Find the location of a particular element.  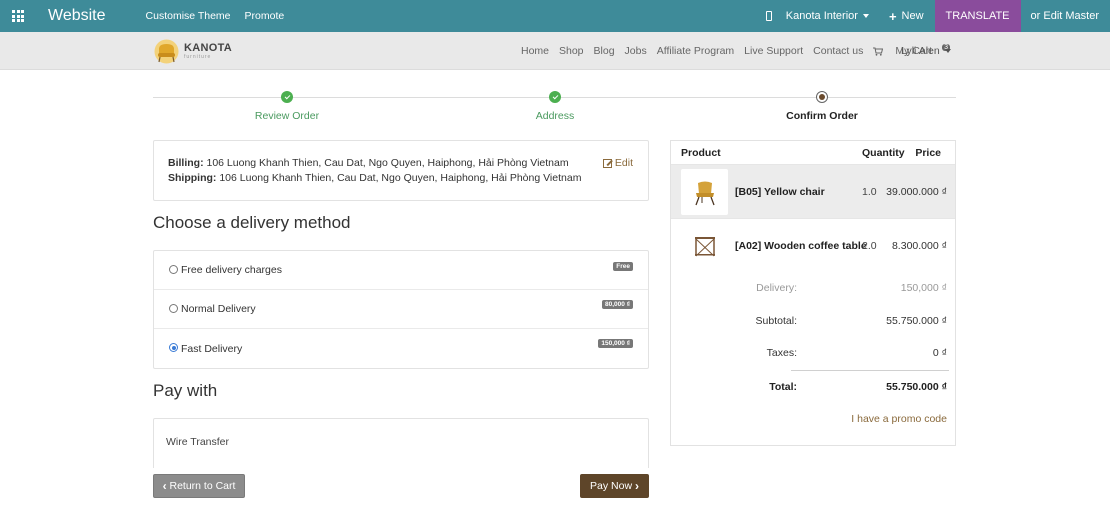

step-label: Review Order is located at coordinates (287, 116).